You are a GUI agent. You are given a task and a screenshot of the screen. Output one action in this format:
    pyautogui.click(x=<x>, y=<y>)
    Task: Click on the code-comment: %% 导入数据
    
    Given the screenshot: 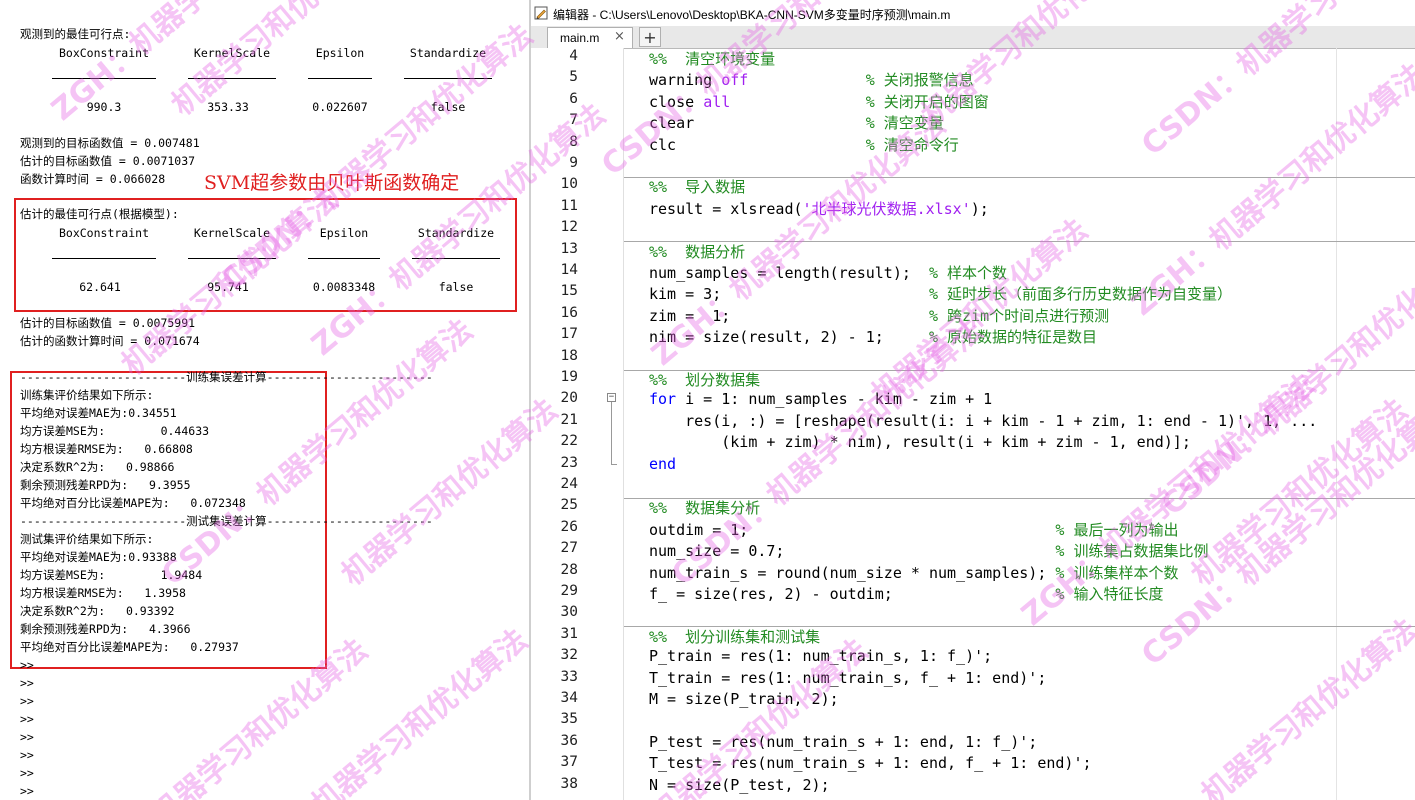 What is the action you would take?
    pyautogui.click(x=697, y=187)
    